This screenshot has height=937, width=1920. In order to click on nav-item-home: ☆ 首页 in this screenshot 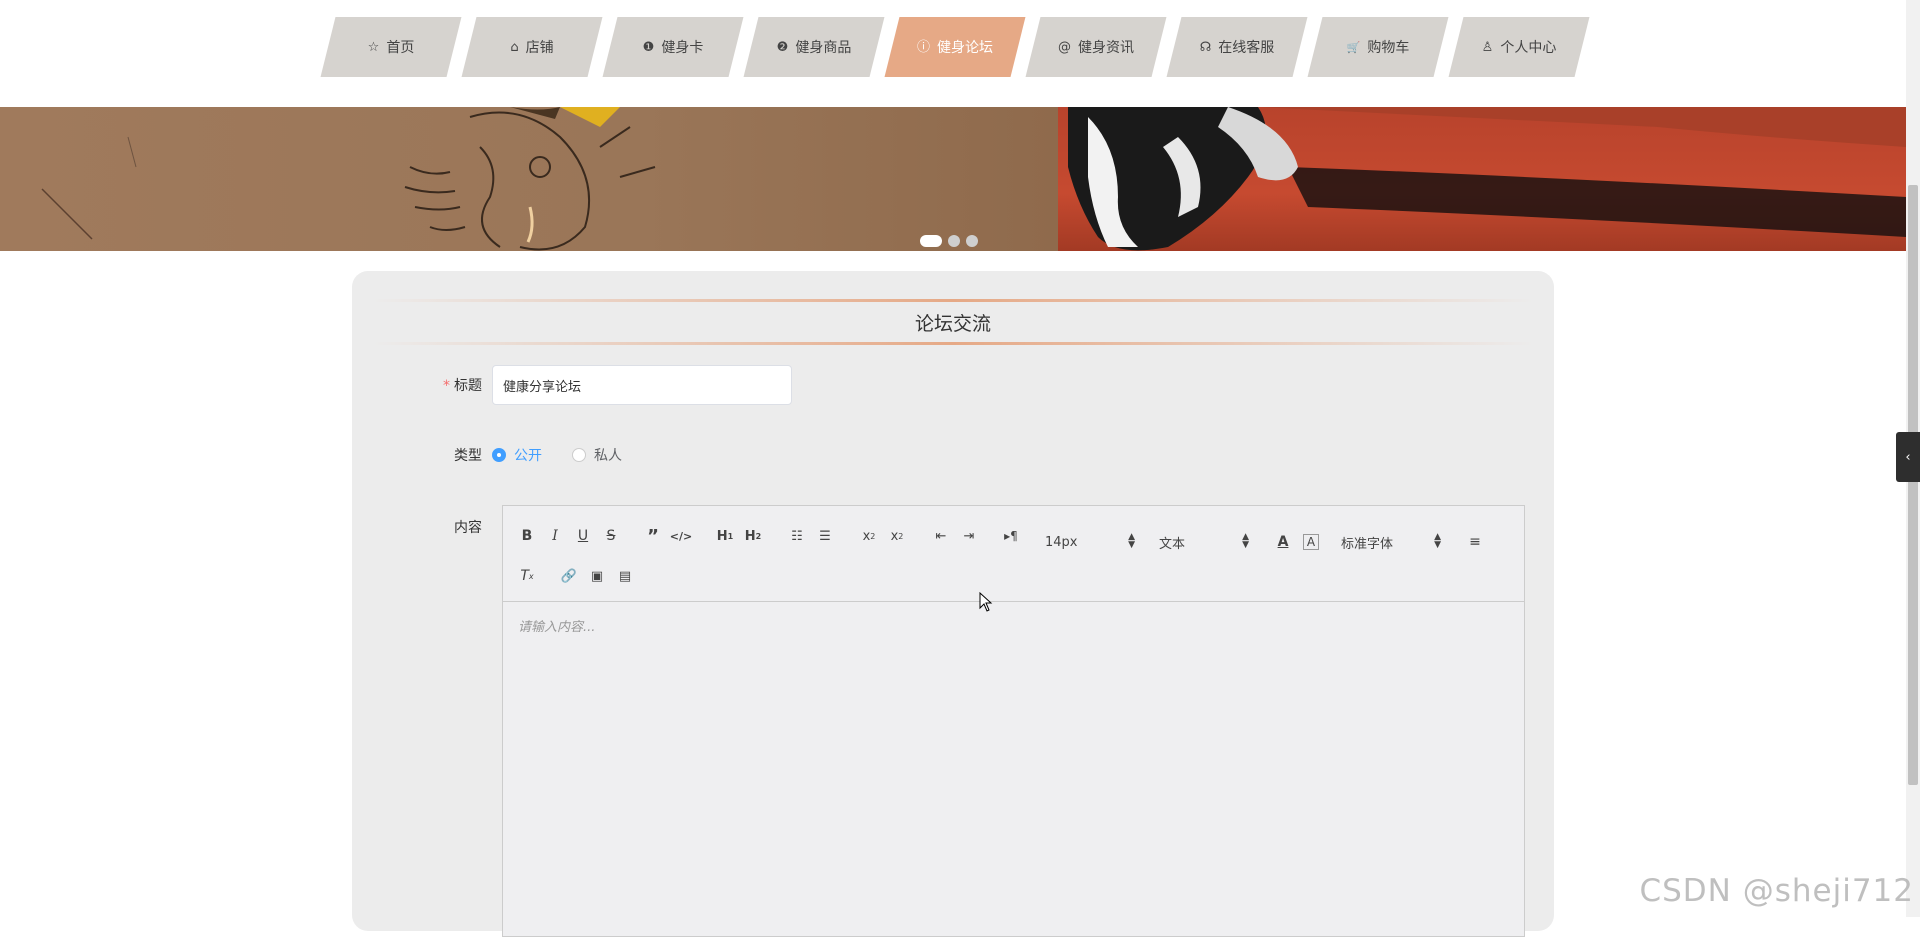, I will do `click(391, 47)`.